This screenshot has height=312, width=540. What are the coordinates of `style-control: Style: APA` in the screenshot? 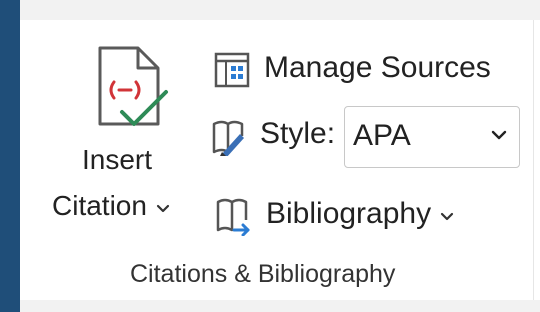 It's located at (368, 137).